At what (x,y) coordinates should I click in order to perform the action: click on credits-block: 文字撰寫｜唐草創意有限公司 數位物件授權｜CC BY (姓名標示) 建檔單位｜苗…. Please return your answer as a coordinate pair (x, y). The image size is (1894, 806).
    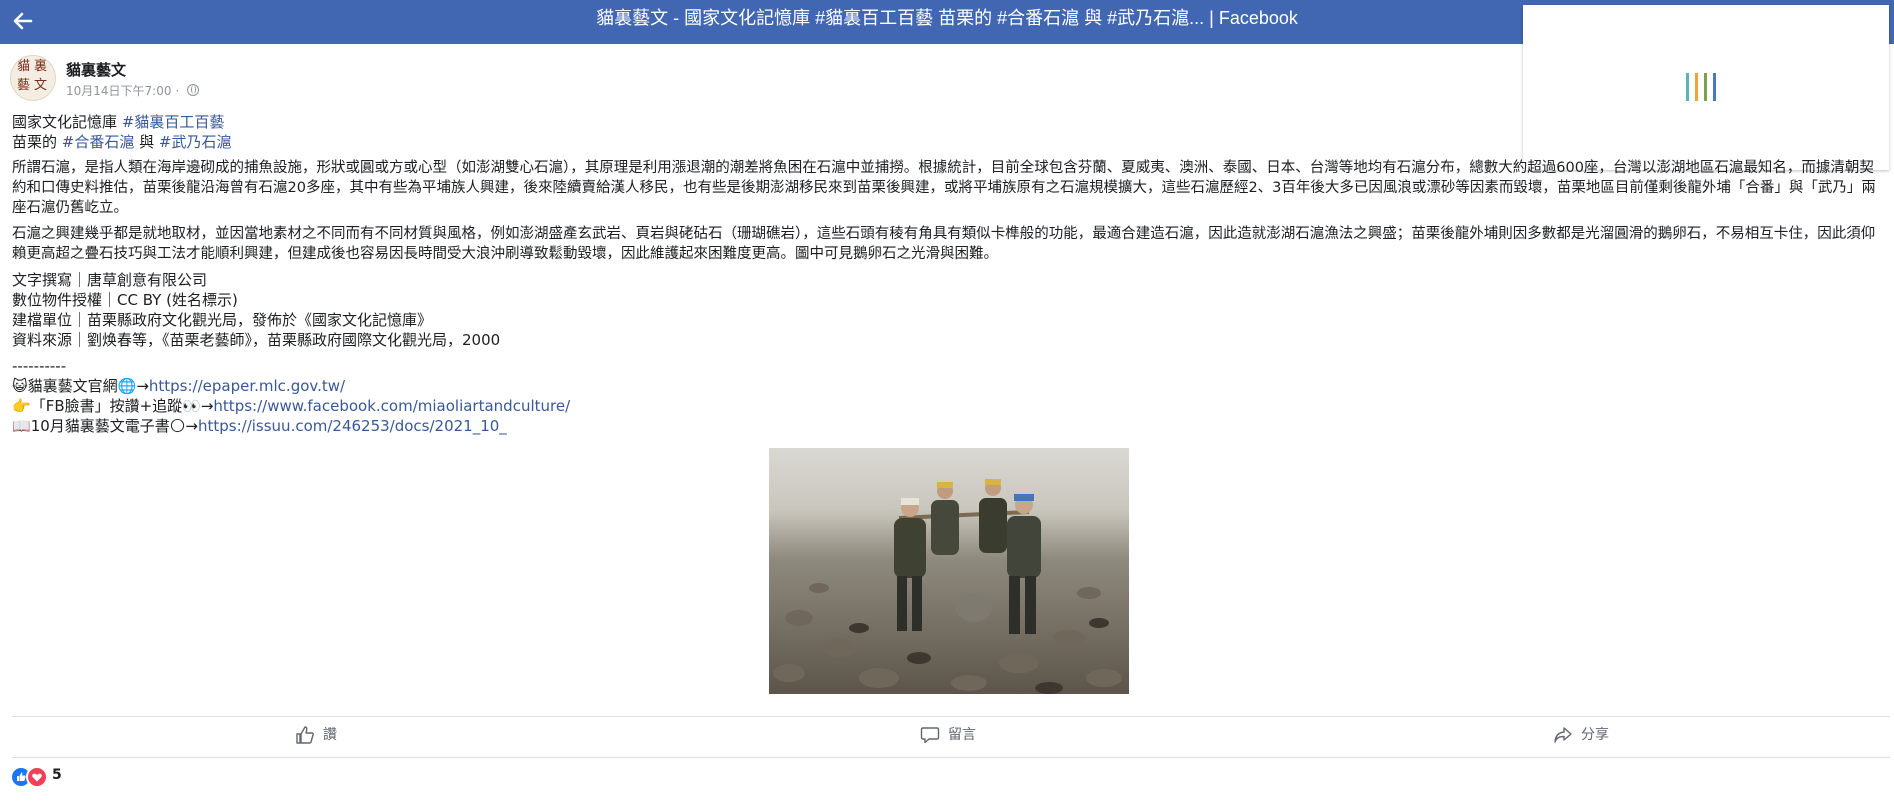
    Looking at the image, I should click on (949, 310).